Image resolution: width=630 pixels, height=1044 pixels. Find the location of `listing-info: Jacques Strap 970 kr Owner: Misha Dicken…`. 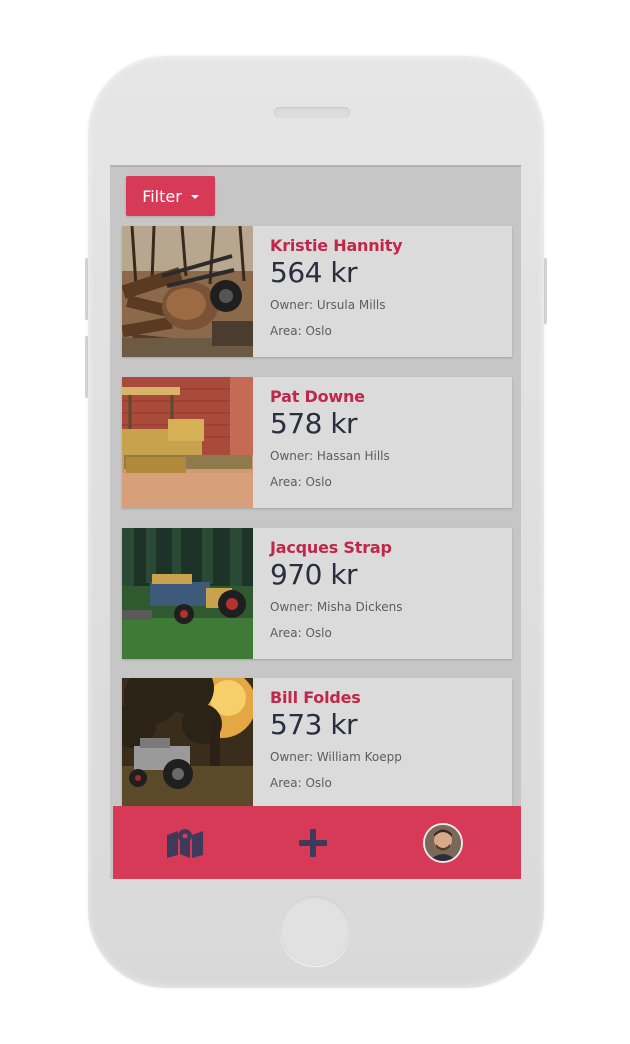

listing-info: Jacques Strap 970 kr Owner: Misha Dicken… is located at coordinates (382, 593).